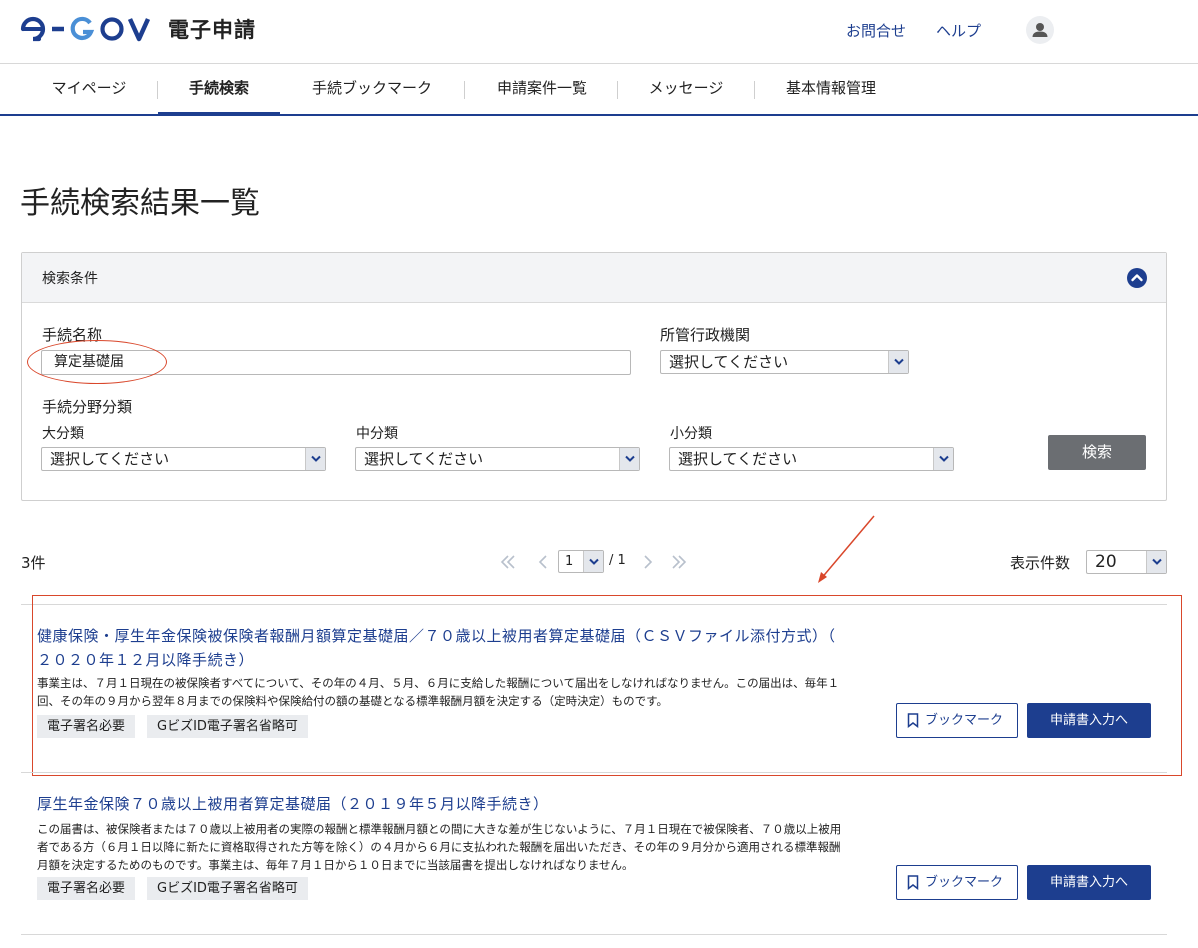 This screenshot has width=1198, height=948. I want to click on field-category-label: 手続分野分類, so click(87, 407).